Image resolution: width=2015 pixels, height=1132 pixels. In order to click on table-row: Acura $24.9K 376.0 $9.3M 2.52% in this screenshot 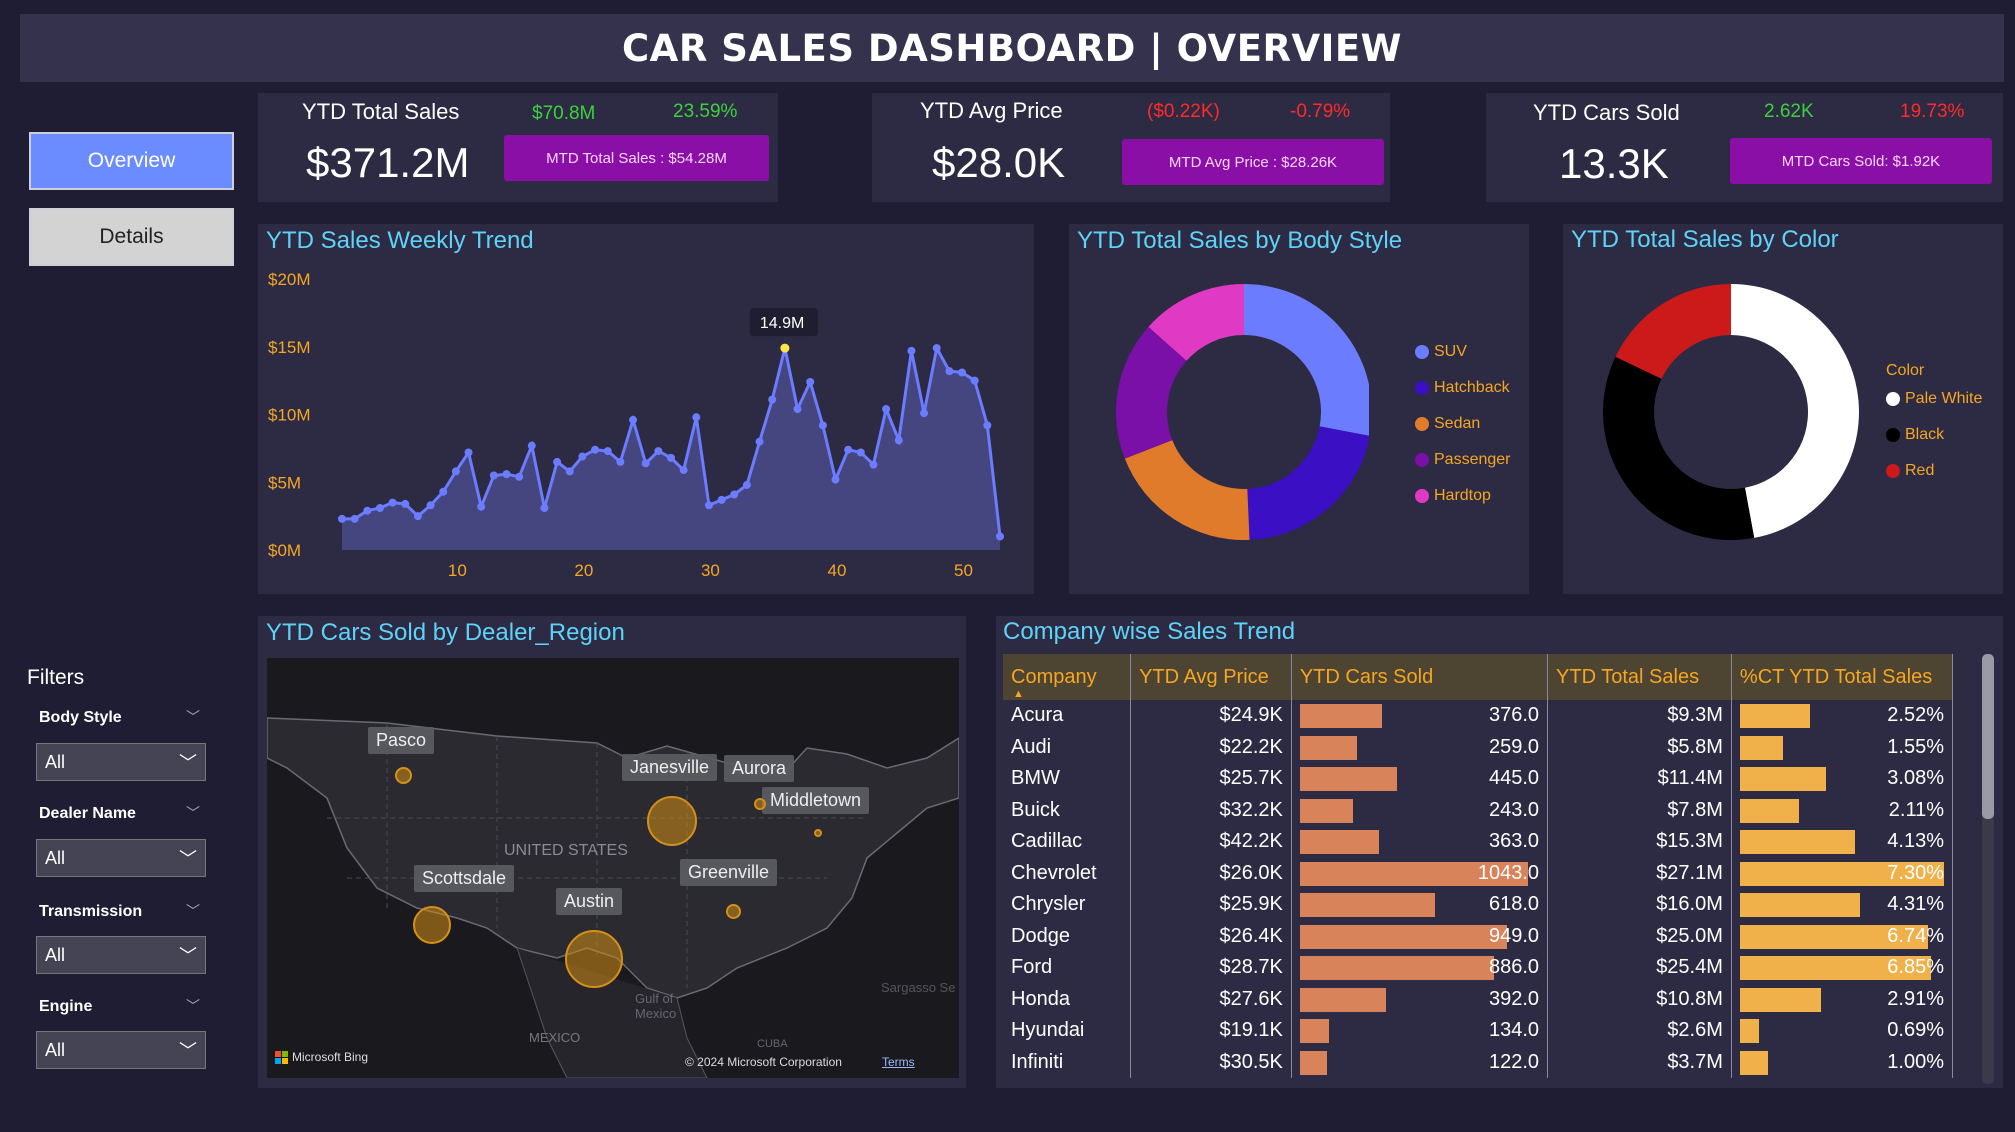, I will do `click(1478, 716)`.